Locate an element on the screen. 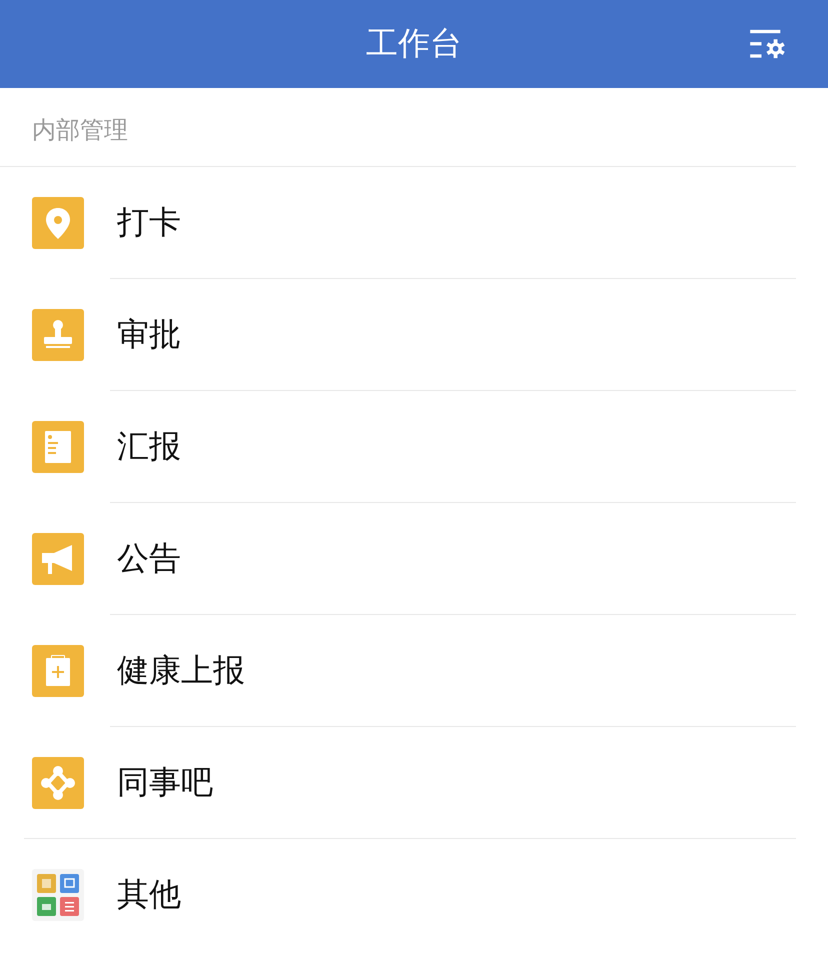 This screenshot has width=828, height=956. menu-item: 汇报 is located at coordinates (414, 447).